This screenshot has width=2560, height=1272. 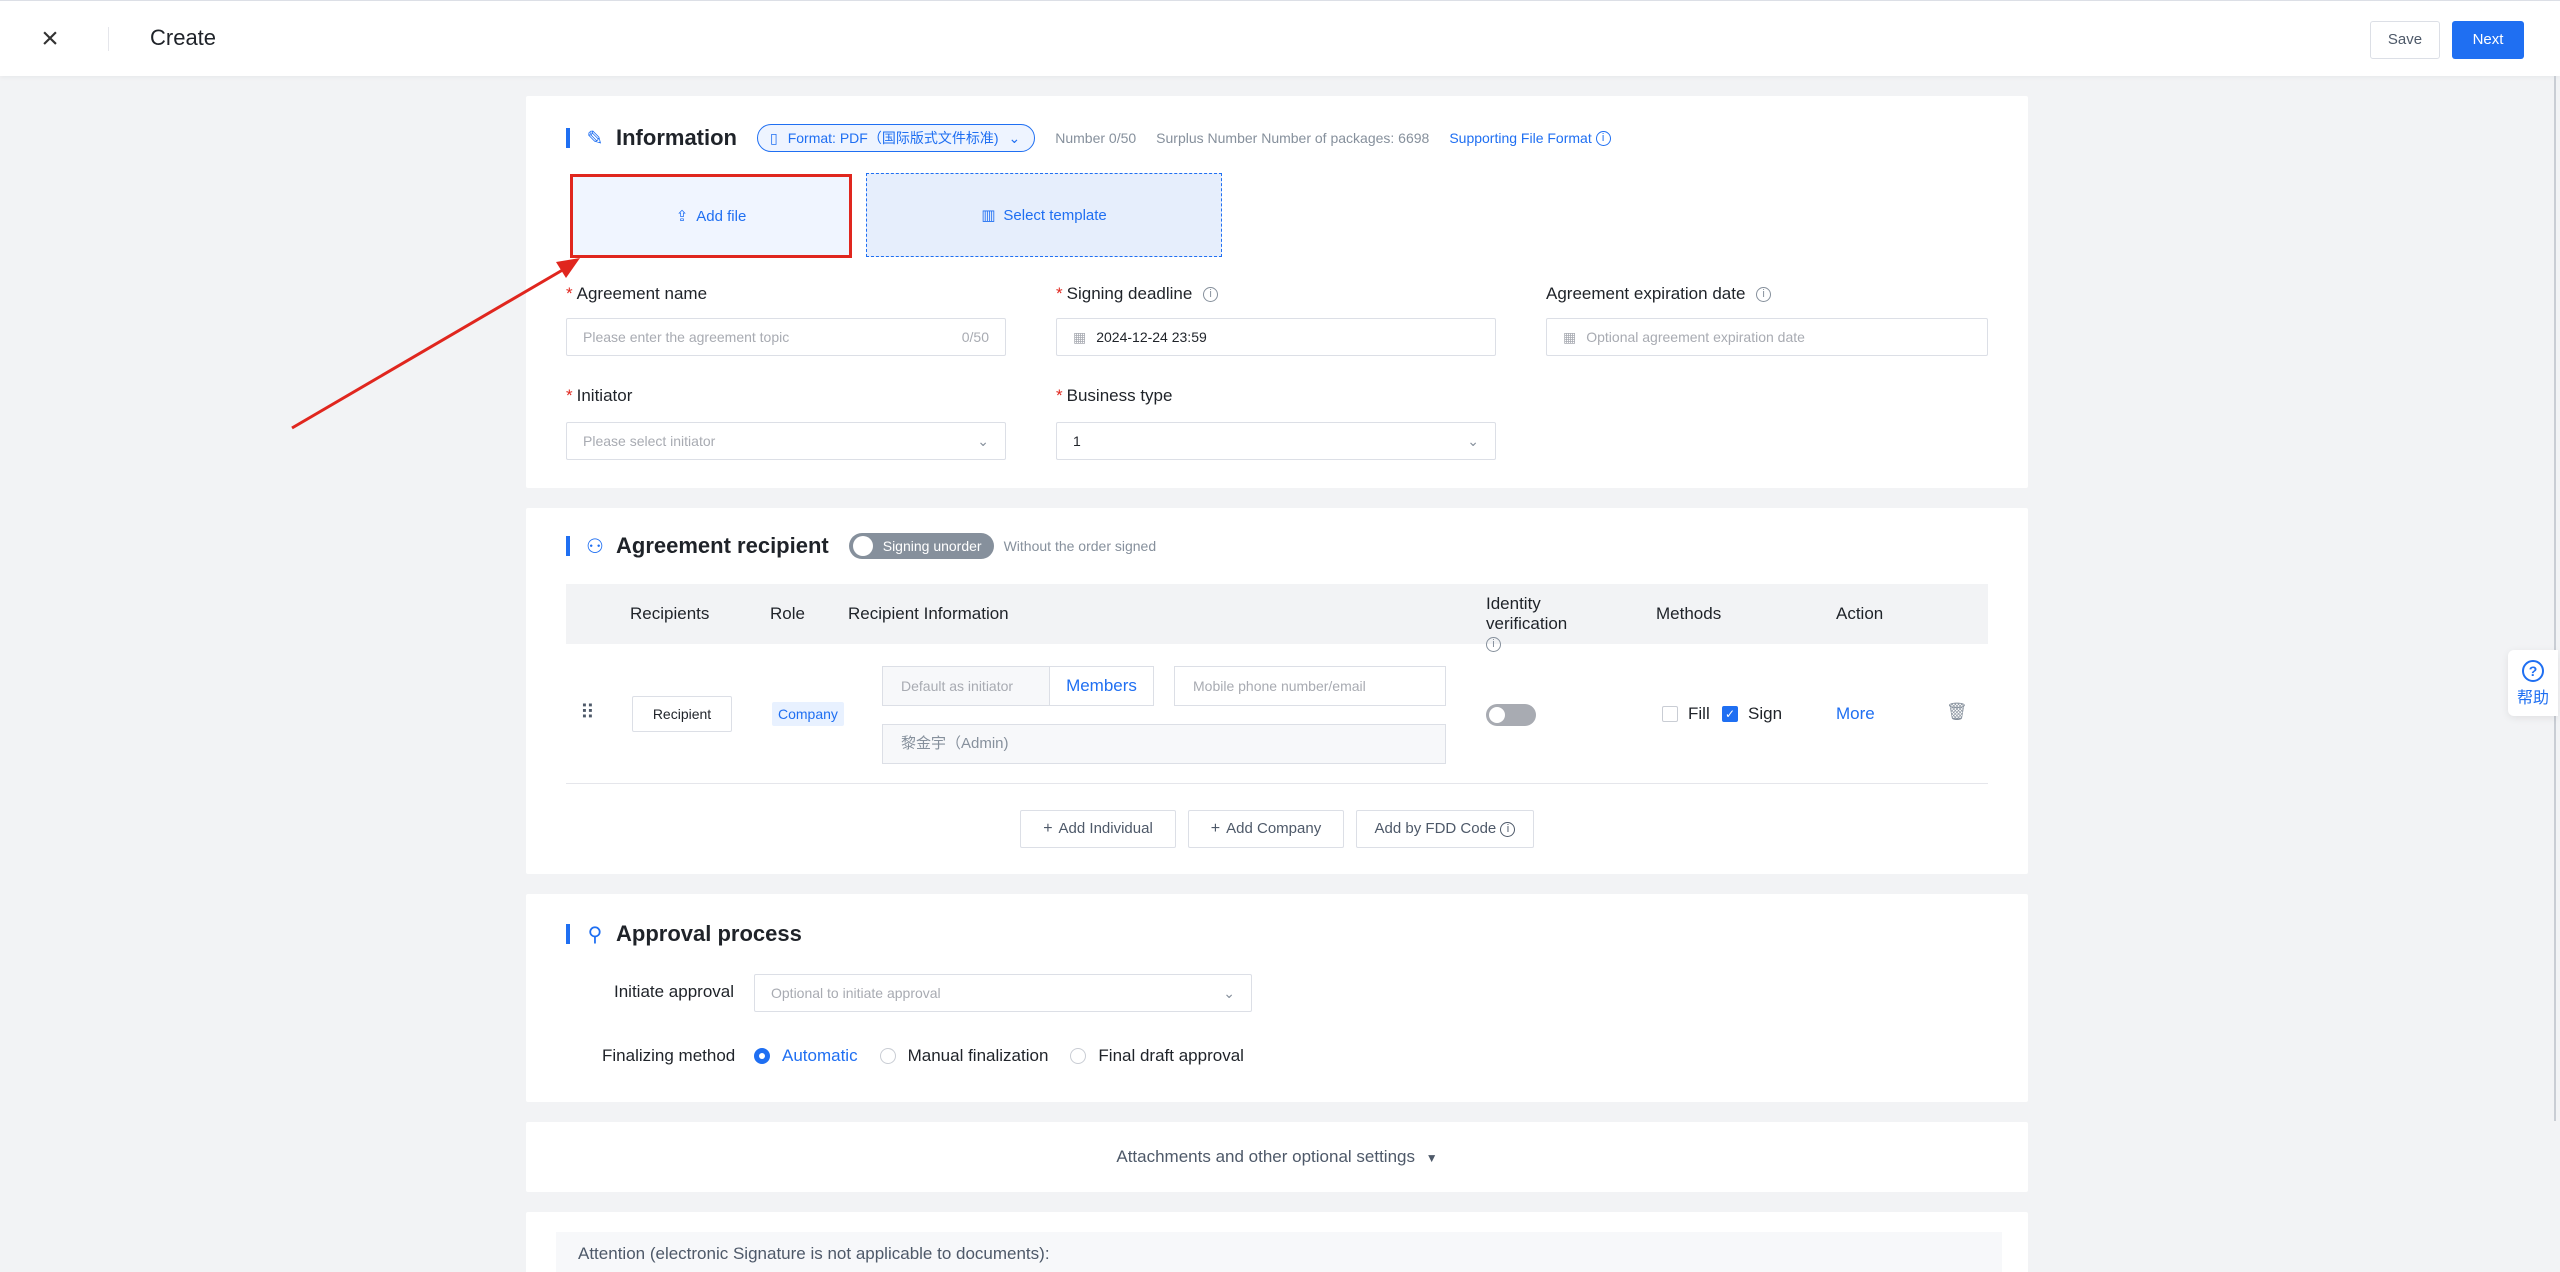 What do you see at coordinates (429, 348) in the screenshot?
I see `arrow-shaft` at bounding box center [429, 348].